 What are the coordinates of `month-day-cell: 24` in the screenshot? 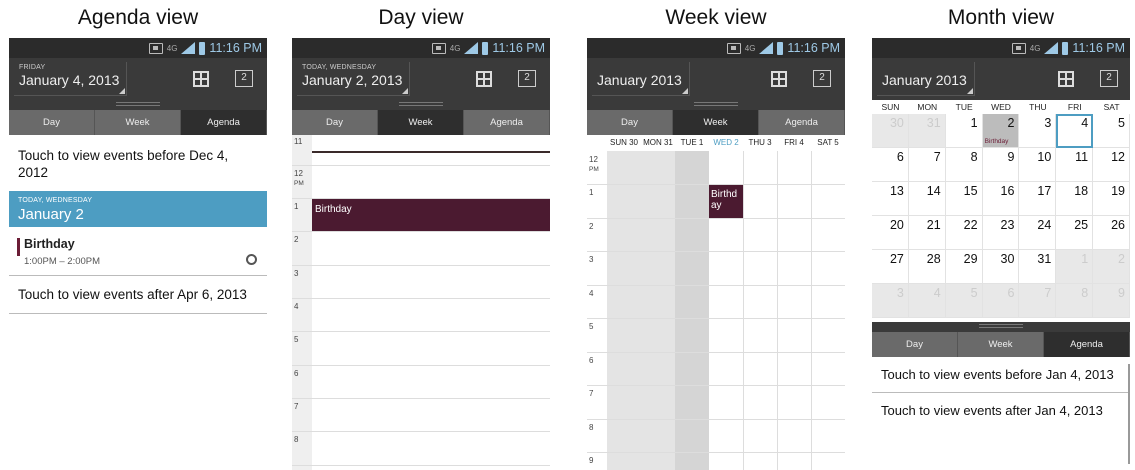 It's located at (1038, 233).